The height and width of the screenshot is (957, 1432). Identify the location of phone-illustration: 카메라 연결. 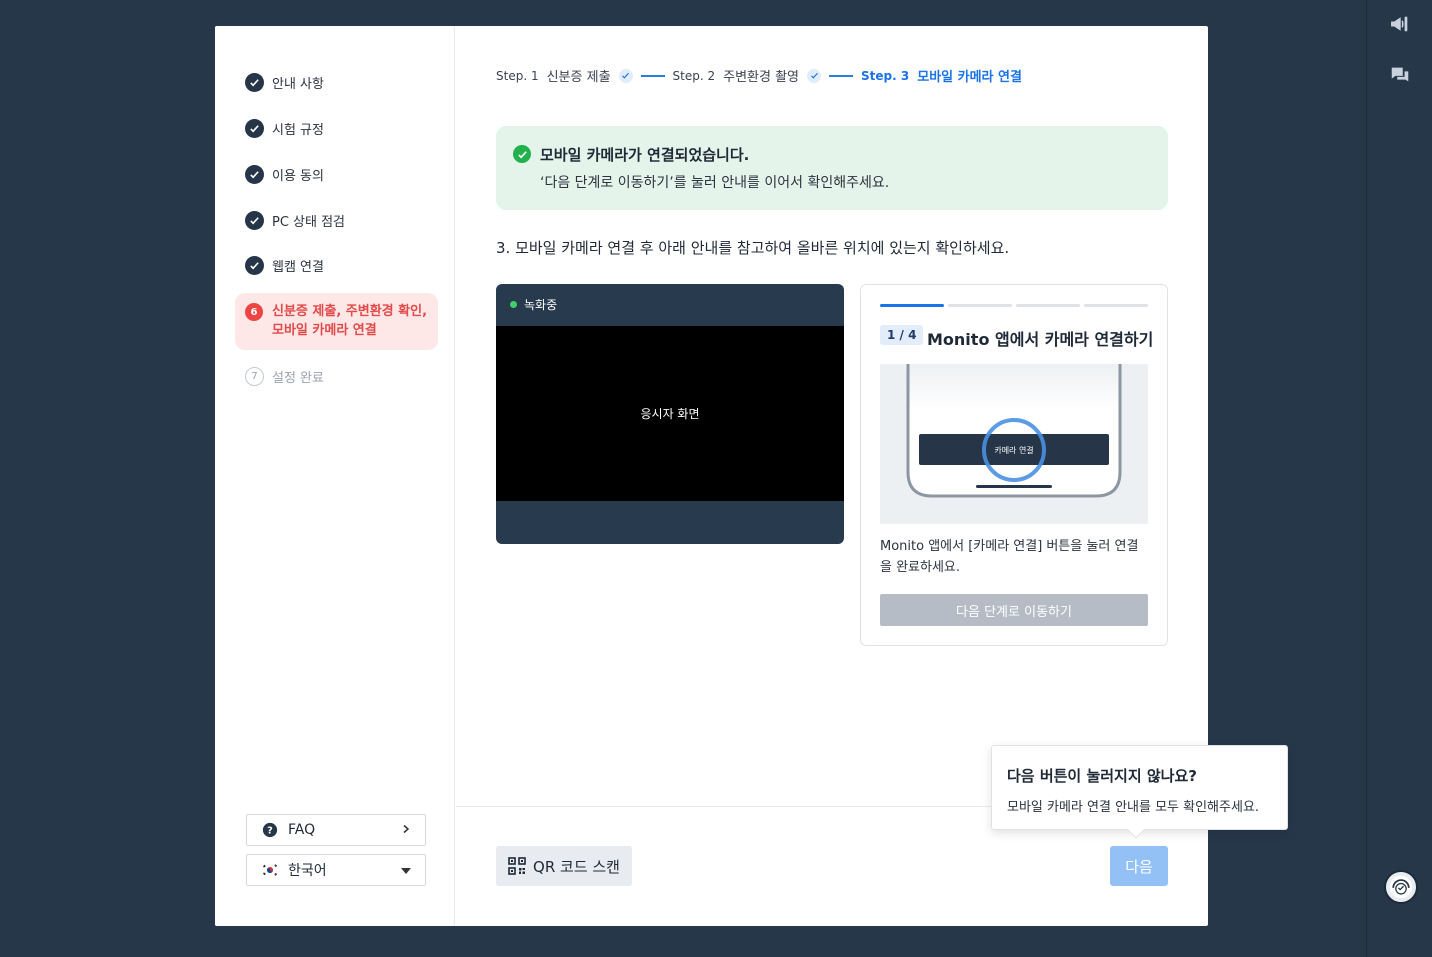
(1014, 444).